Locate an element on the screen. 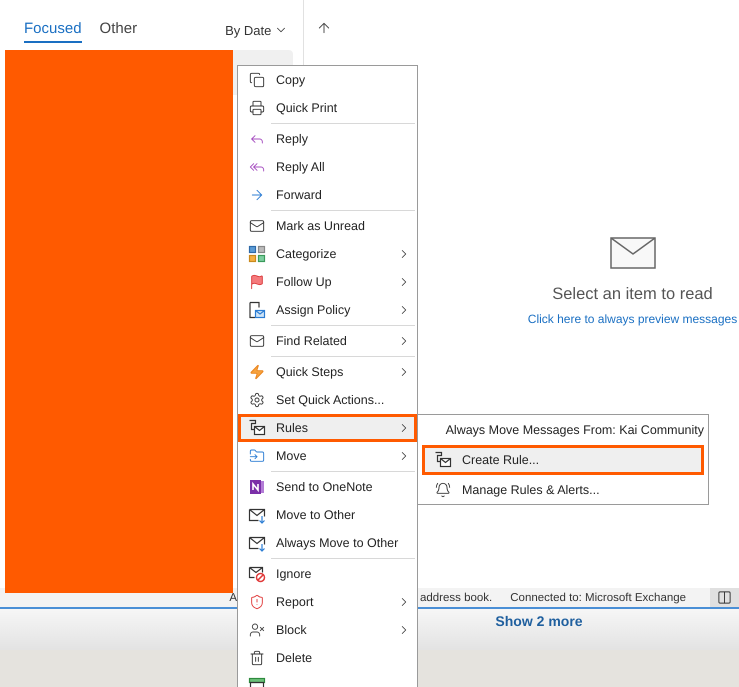  empty-message: Select an item to read is located at coordinates (632, 294).